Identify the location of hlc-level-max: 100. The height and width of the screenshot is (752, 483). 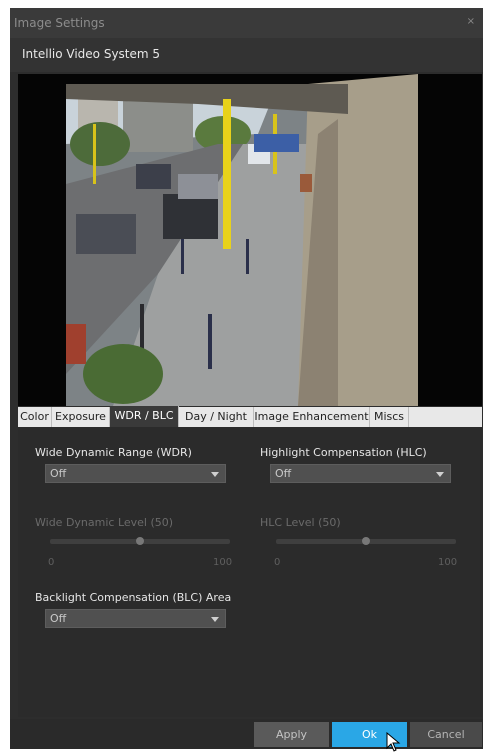
(448, 562).